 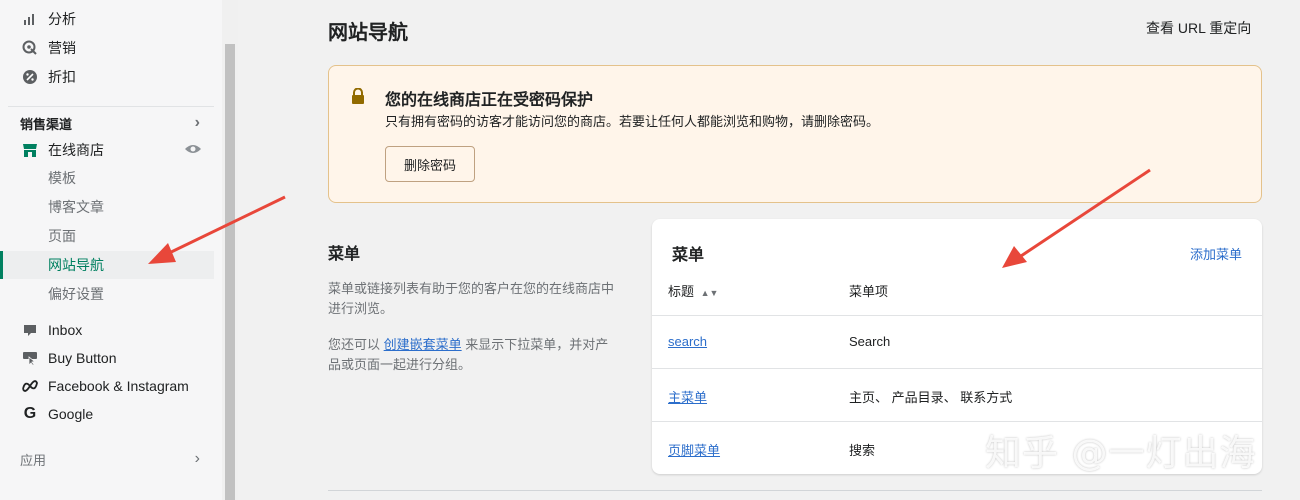 What do you see at coordinates (957, 341) in the screenshot?
I see `table-row: search Search` at bounding box center [957, 341].